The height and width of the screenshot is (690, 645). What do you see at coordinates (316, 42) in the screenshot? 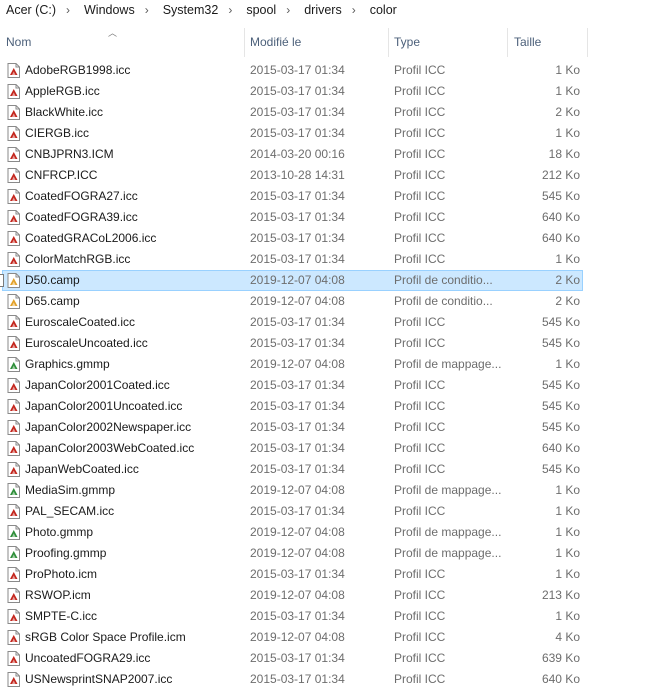
I see `column-header-date: Modifié le` at bounding box center [316, 42].